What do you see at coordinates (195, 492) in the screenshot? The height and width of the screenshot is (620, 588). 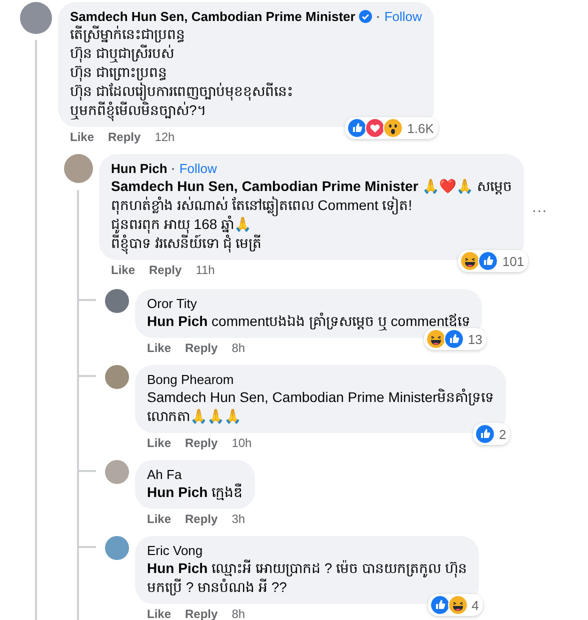 I see `comment-text: Hun Pich ក្មេងឌឺ` at bounding box center [195, 492].